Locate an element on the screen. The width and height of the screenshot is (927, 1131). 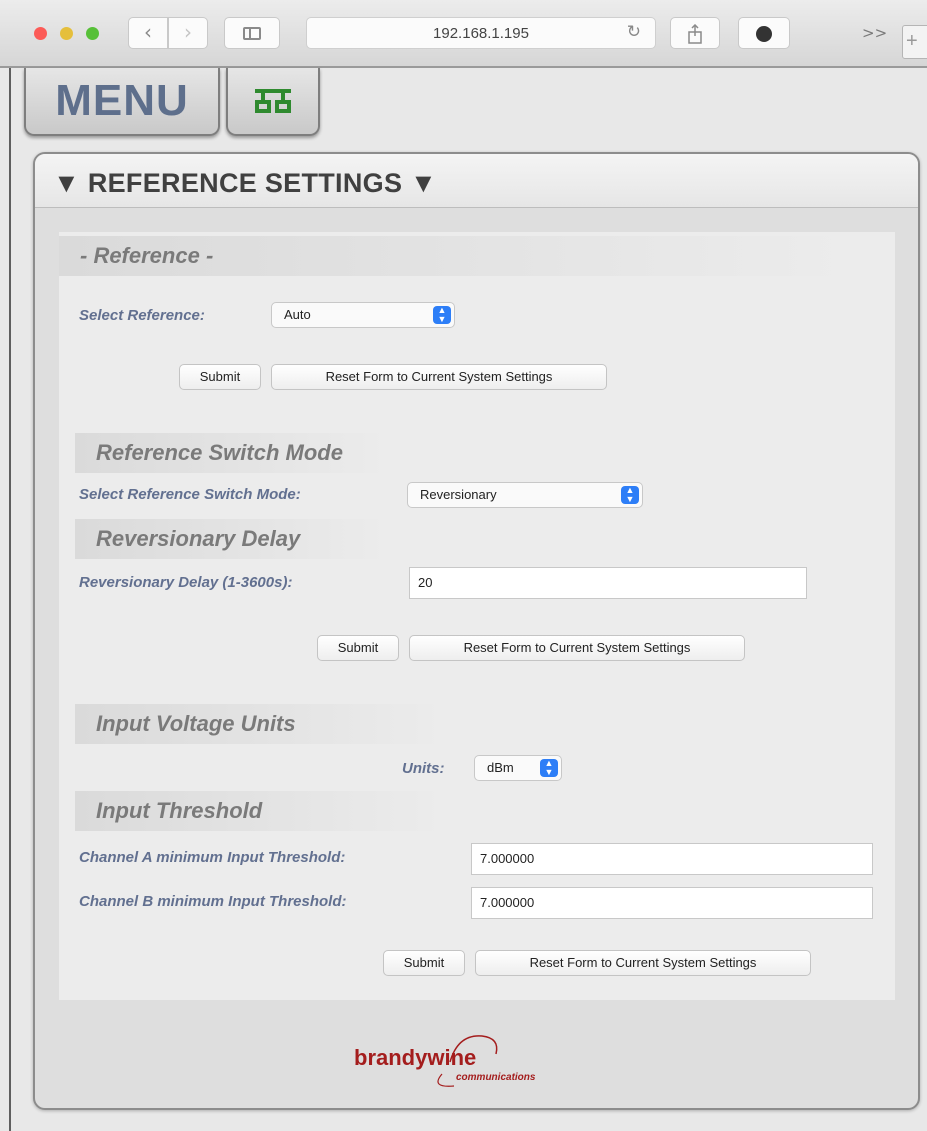
zoom-window-button is located at coordinates (92, 33).